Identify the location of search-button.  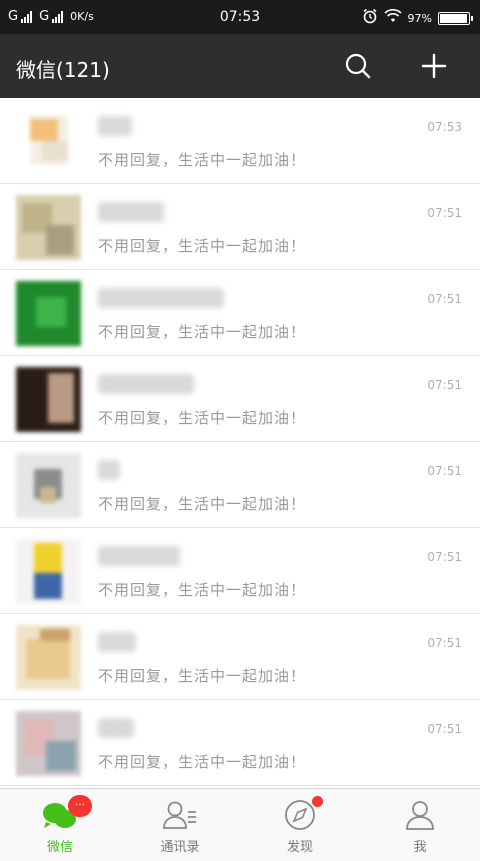
(358, 66).